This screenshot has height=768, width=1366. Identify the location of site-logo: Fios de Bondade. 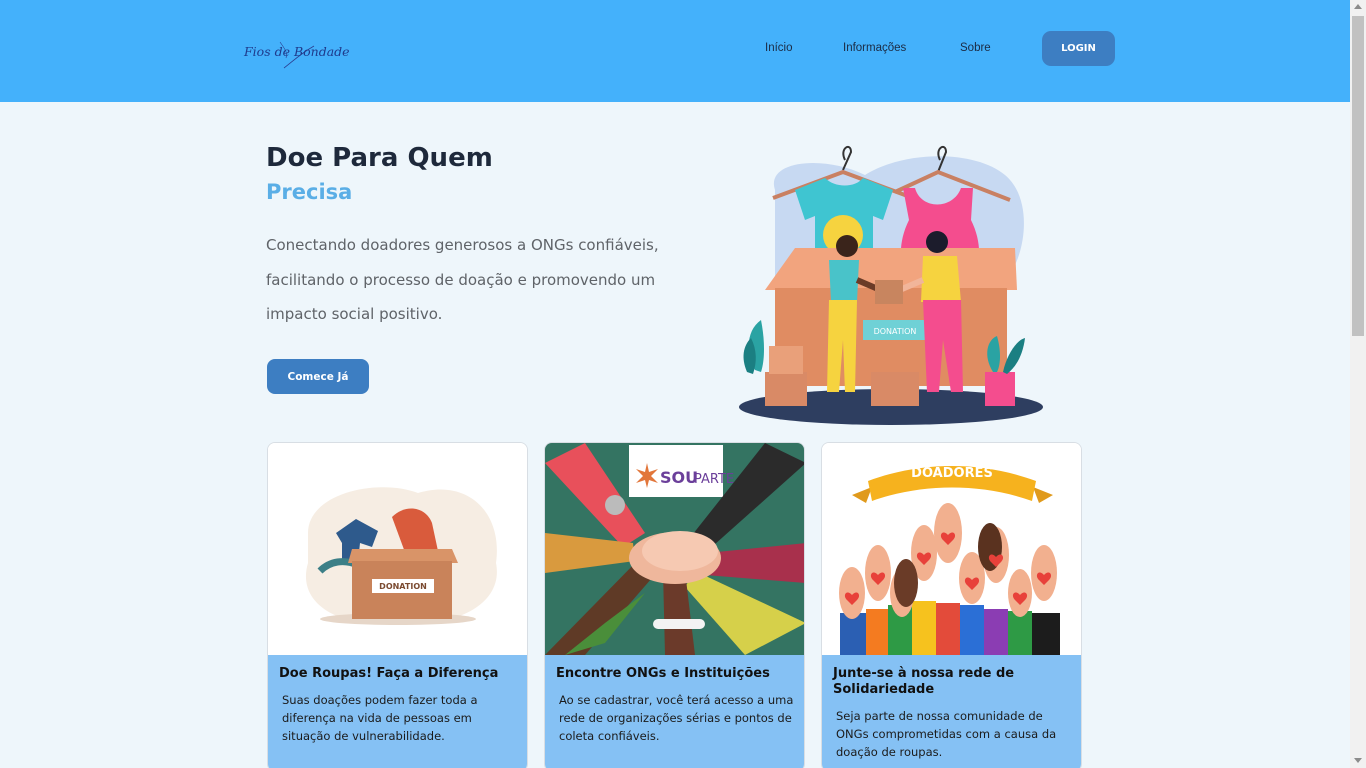
(297, 55).